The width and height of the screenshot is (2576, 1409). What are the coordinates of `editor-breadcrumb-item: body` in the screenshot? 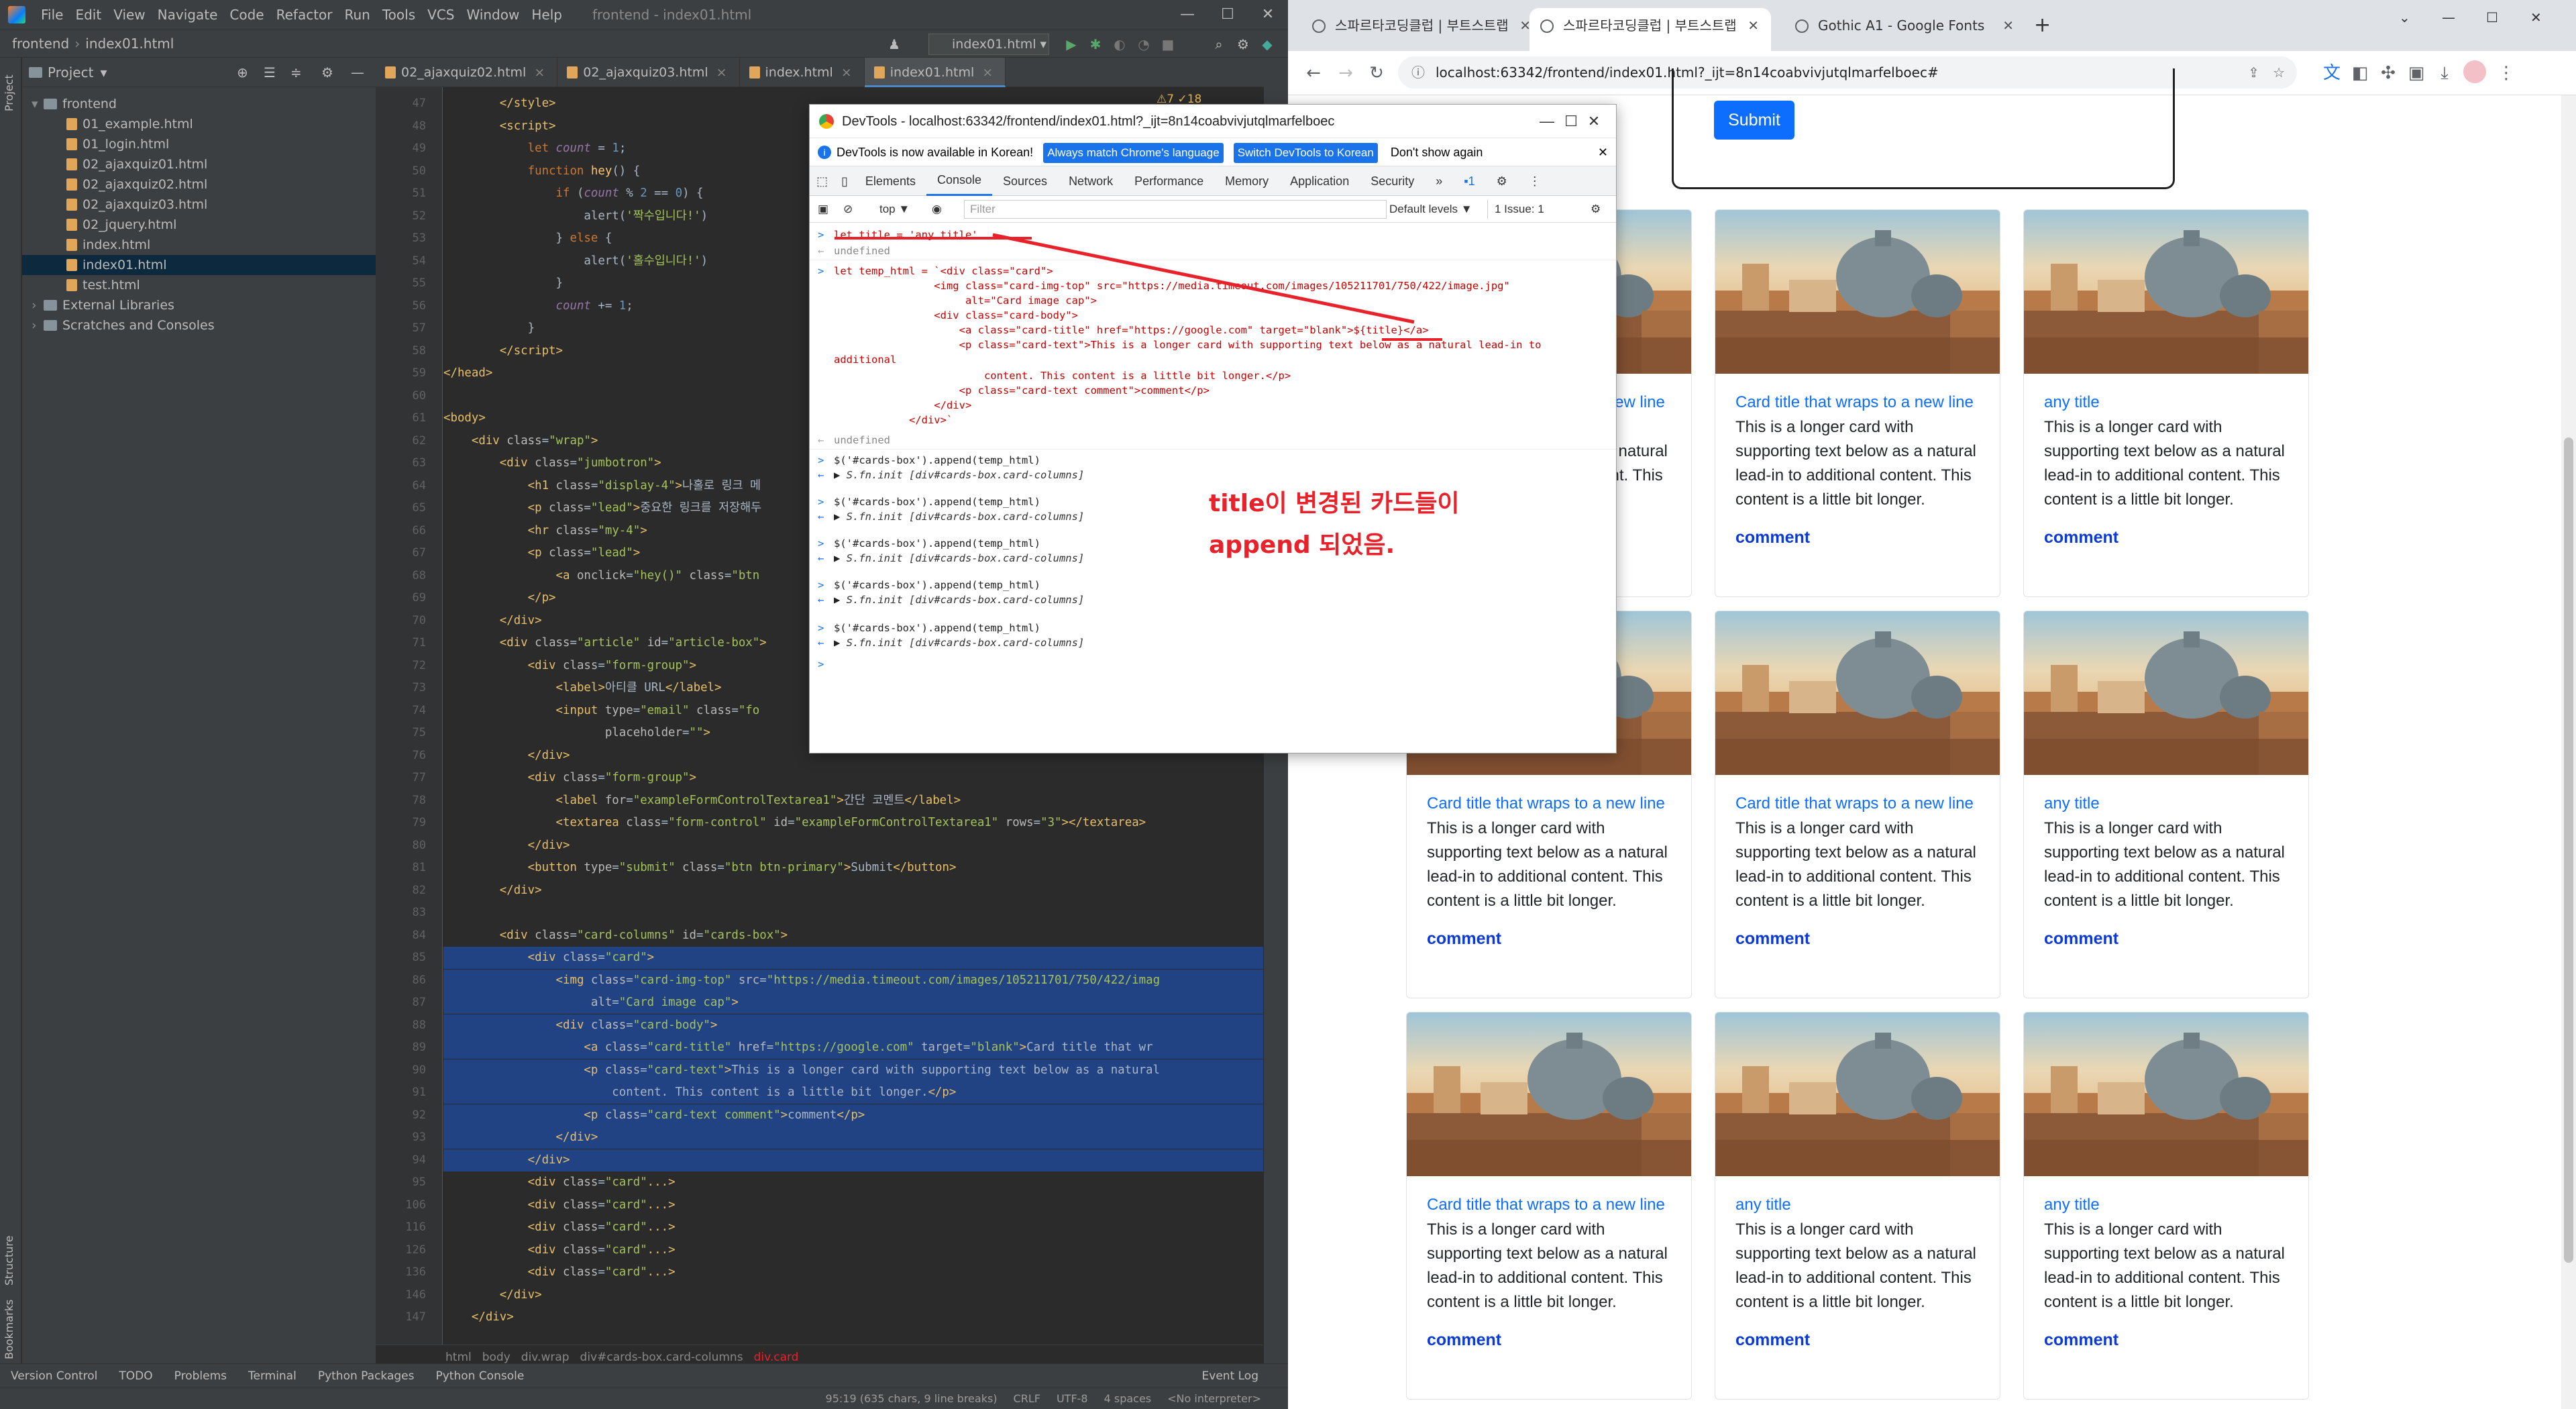 It's located at (496, 1357).